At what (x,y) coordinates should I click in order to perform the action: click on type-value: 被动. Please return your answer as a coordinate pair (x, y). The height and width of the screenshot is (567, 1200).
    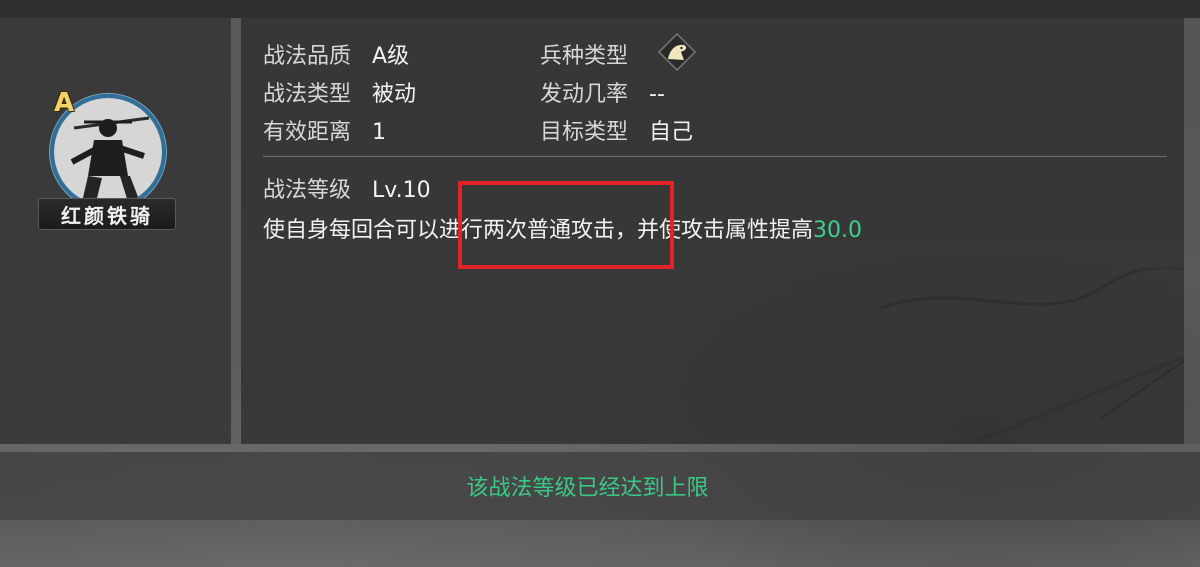
    Looking at the image, I should click on (394, 94).